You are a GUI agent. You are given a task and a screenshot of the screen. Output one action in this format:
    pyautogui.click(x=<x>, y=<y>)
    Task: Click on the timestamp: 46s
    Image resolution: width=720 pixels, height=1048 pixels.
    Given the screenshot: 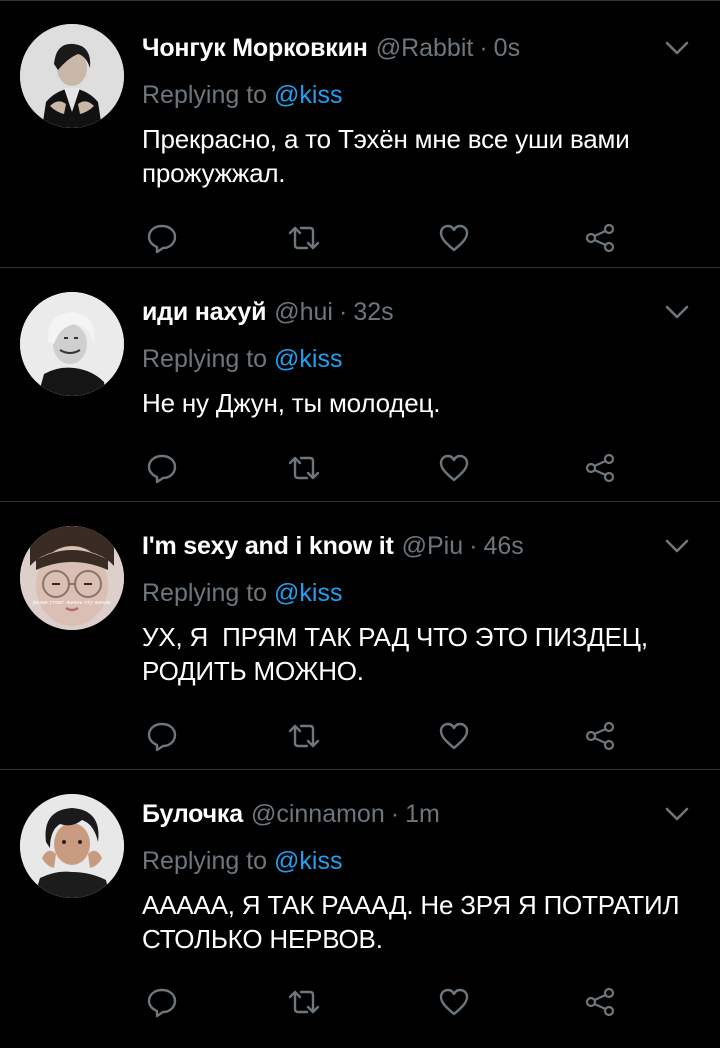 What is the action you would take?
    pyautogui.click(x=503, y=546)
    